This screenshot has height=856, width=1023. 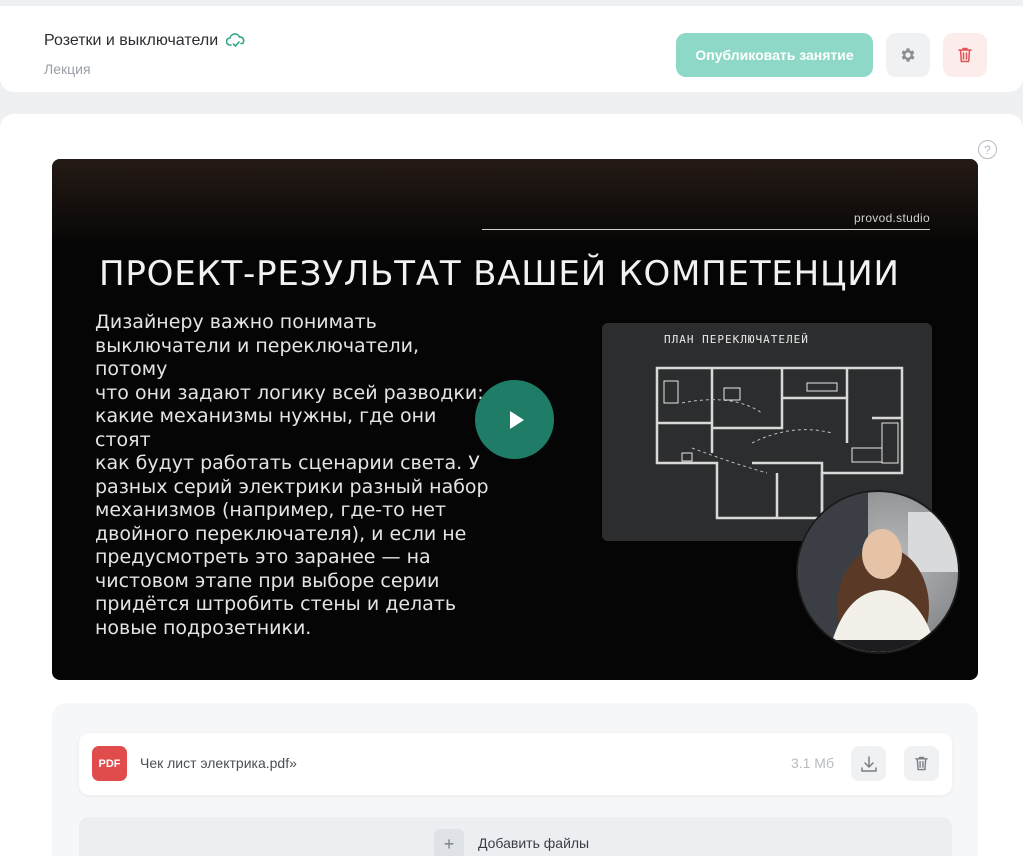 What do you see at coordinates (218, 763) in the screenshot?
I see `file-name: Чек лист электрика.pdf»` at bounding box center [218, 763].